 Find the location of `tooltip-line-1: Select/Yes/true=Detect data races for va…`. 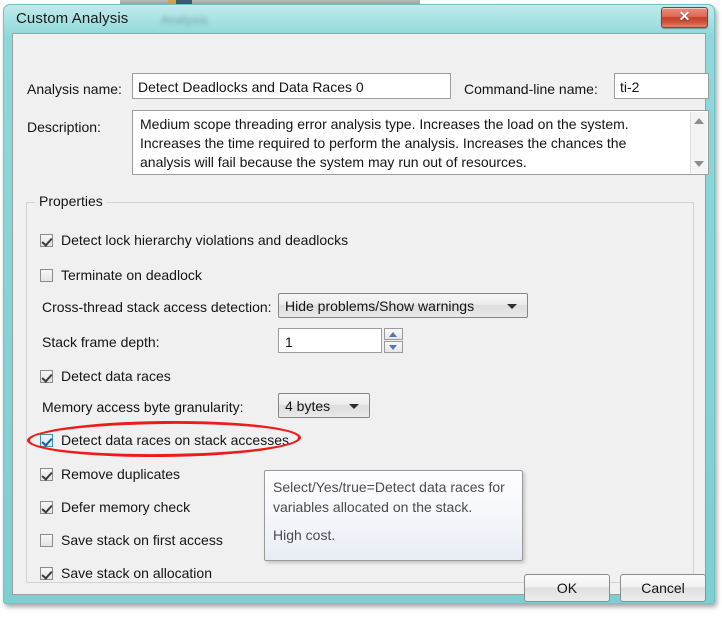

tooltip-line-1: Select/Yes/true=Detect data races for va… is located at coordinates (389, 497).